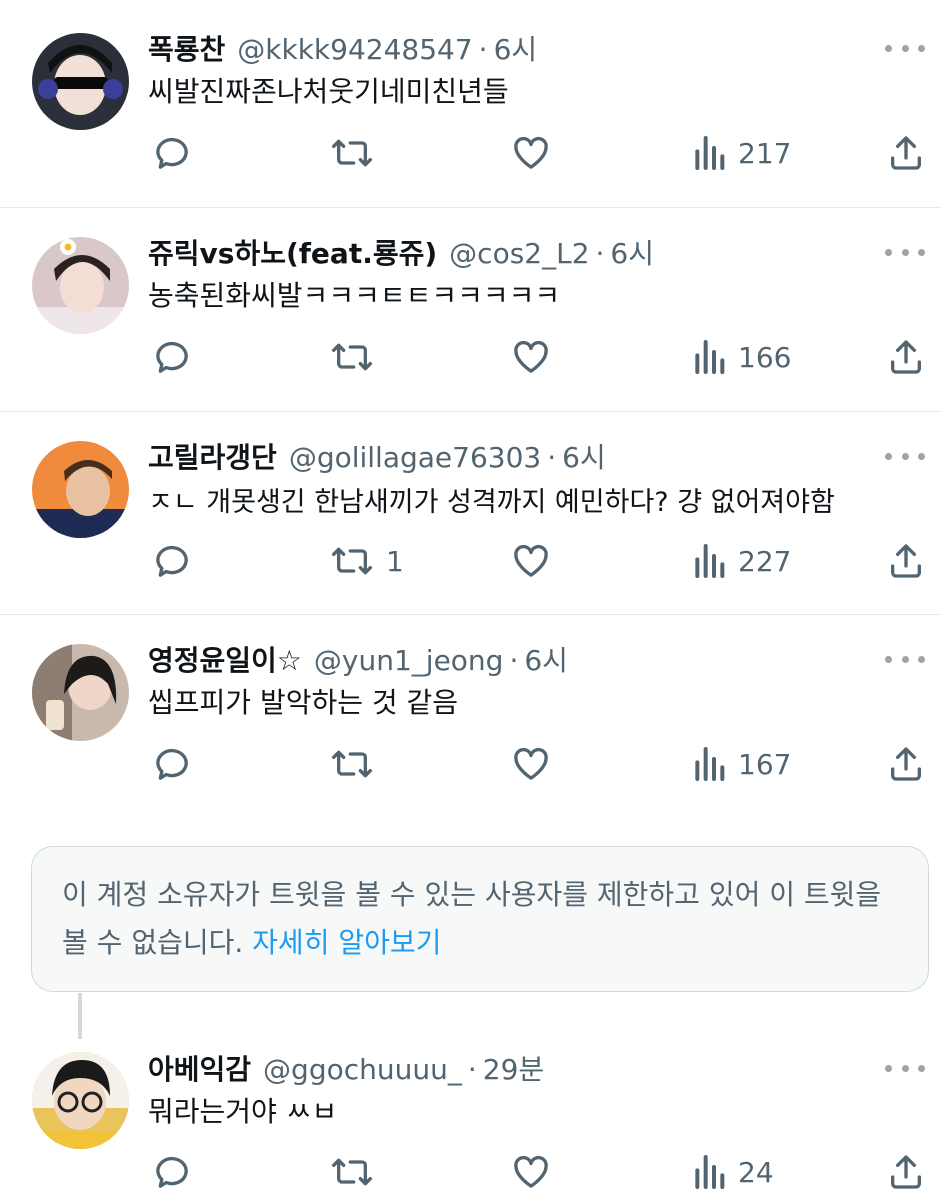  I want to click on user-name: 고릴라갱단, so click(212, 456).